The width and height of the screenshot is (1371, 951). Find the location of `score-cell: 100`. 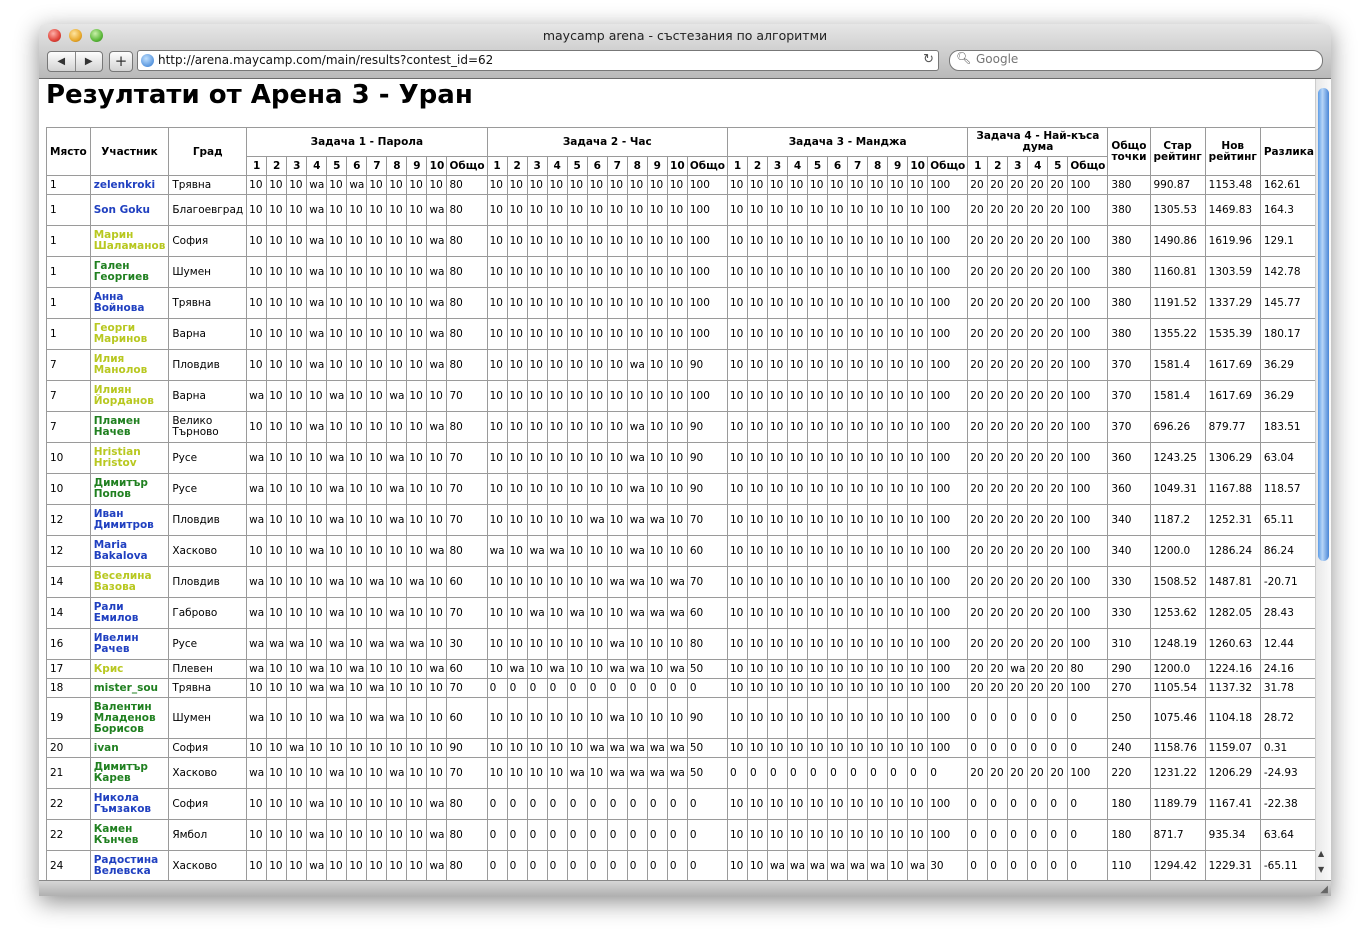

score-cell: 100 is located at coordinates (948, 718).